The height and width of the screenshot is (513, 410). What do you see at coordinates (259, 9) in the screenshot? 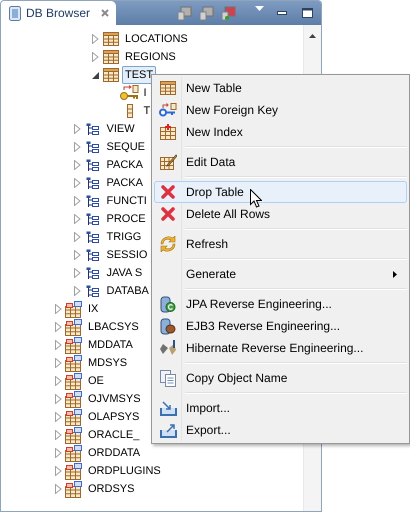
I see `view-menu-icon` at bounding box center [259, 9].